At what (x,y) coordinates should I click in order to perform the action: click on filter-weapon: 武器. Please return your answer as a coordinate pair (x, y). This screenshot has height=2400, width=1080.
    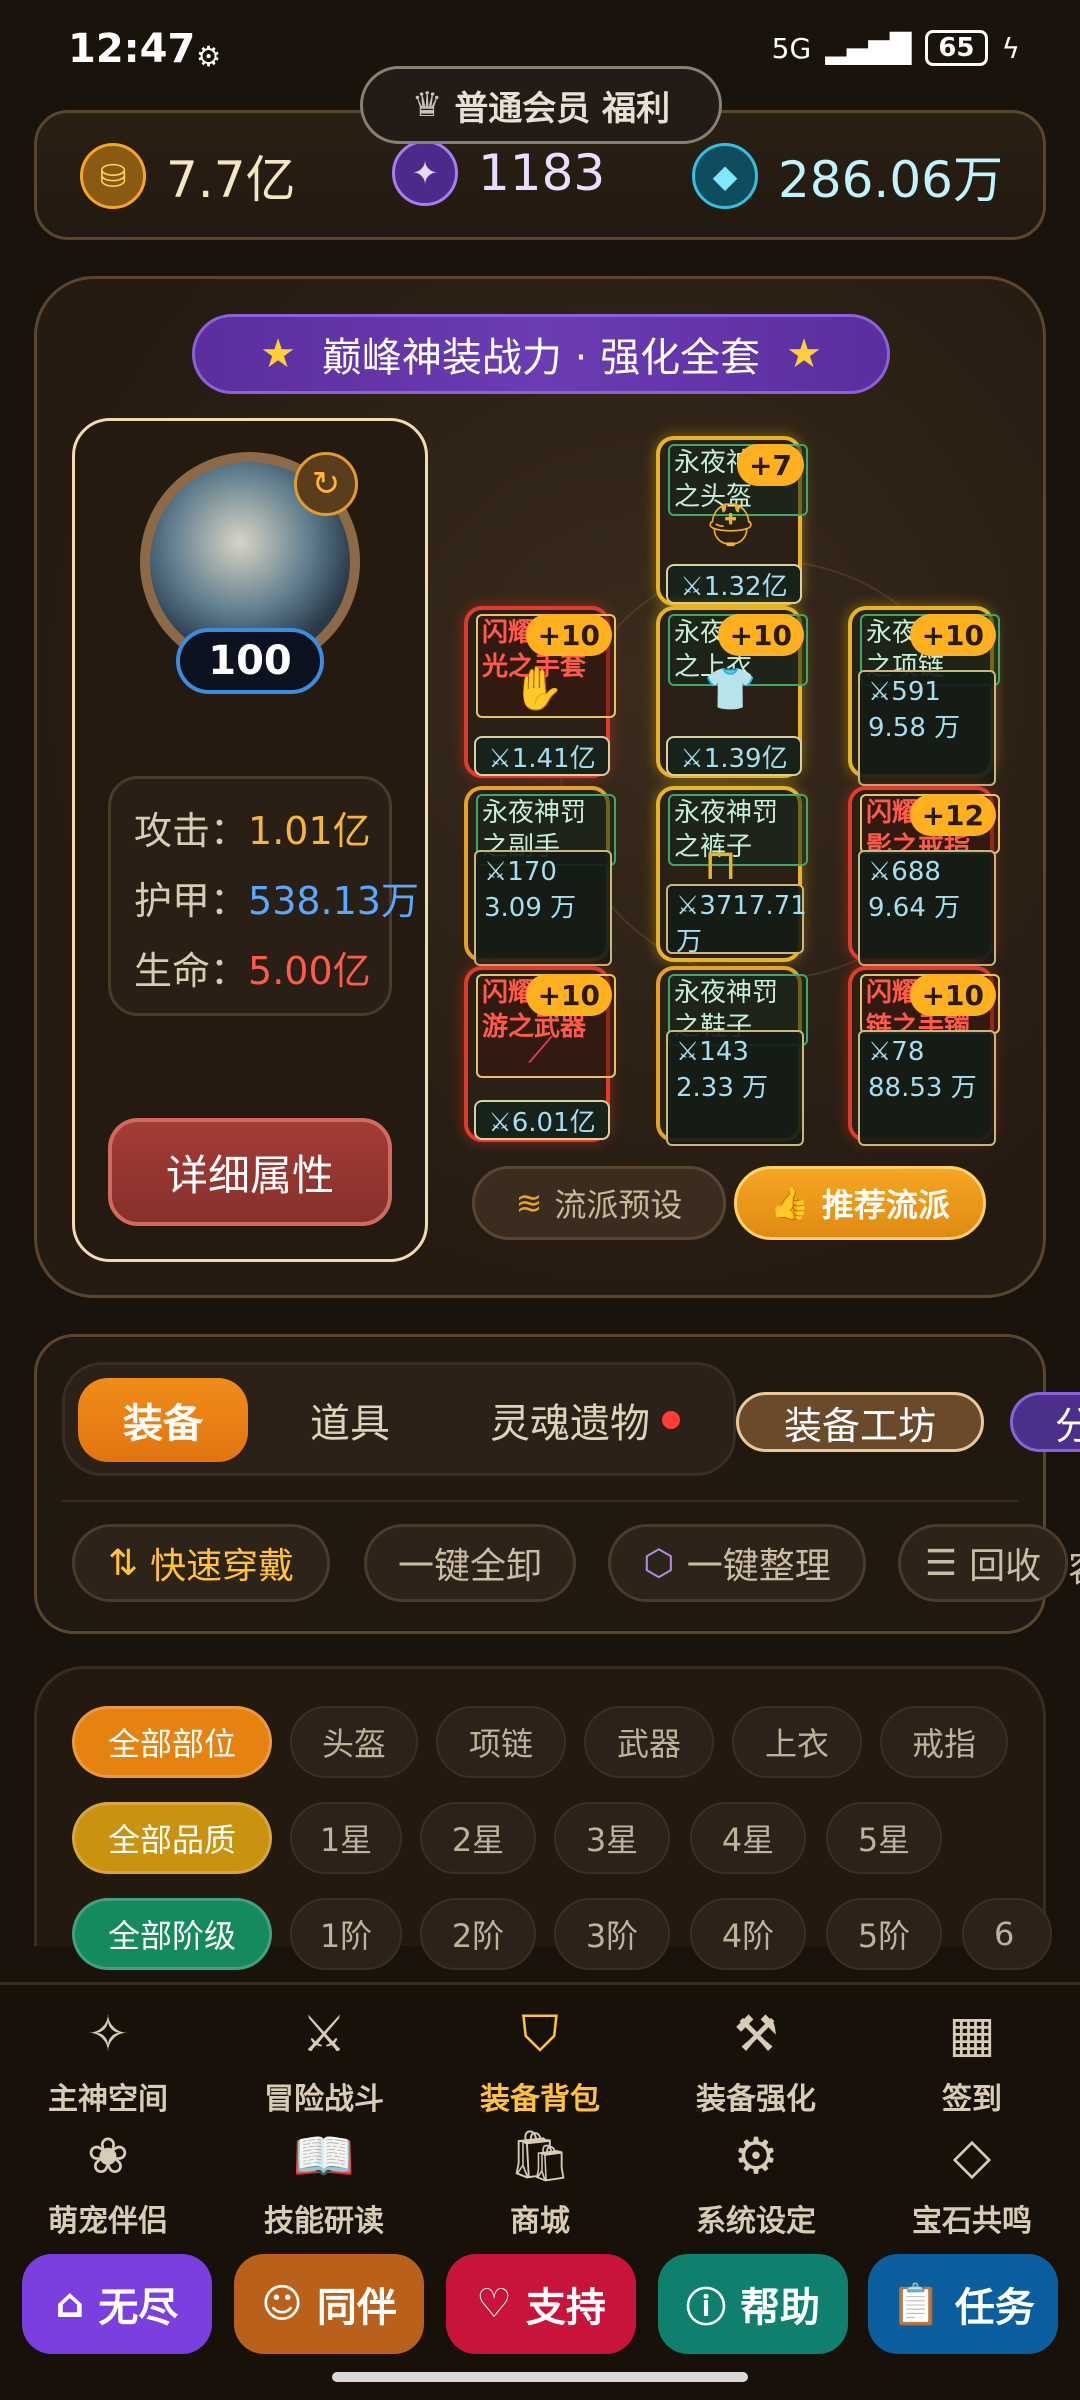
    Looking at the image, I should click on (649, 1742).